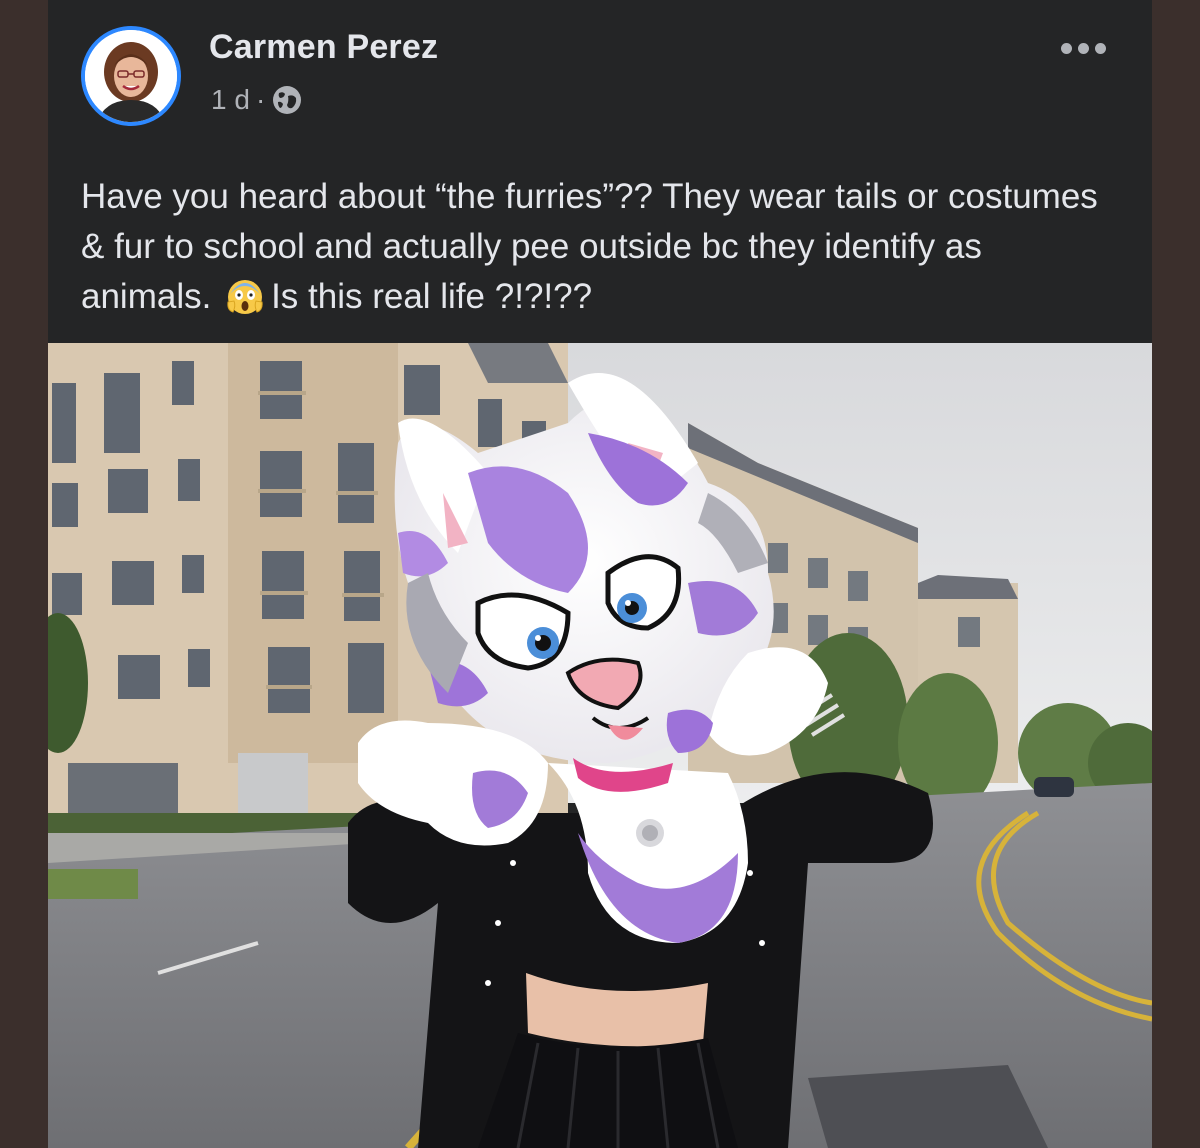  I want to click on globe-icon, so click(287, 100).